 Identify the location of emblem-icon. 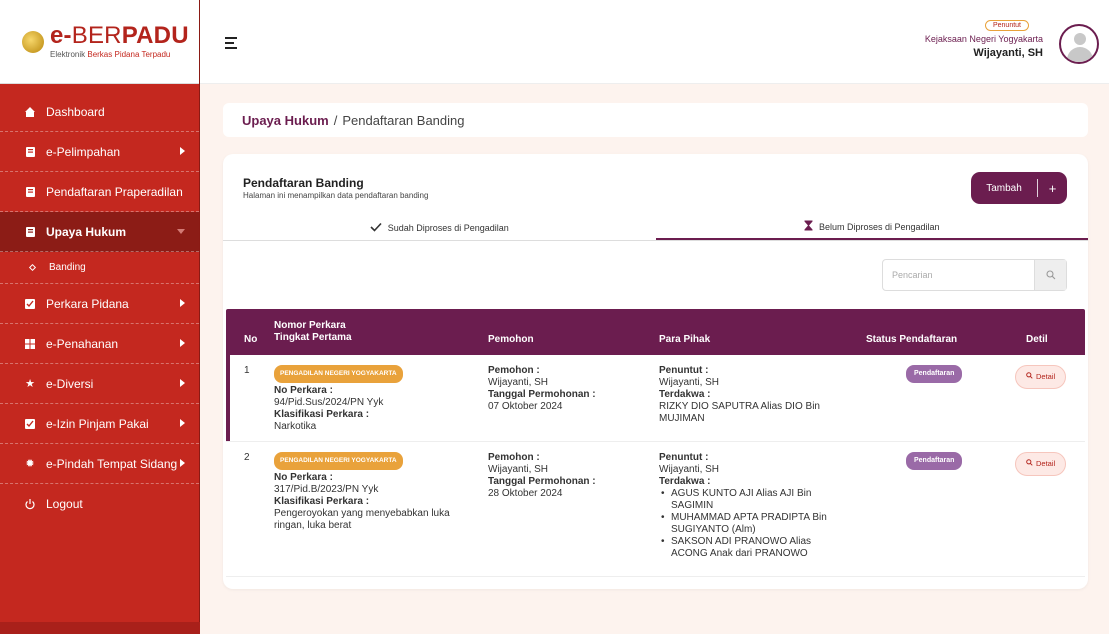
(33, 41).